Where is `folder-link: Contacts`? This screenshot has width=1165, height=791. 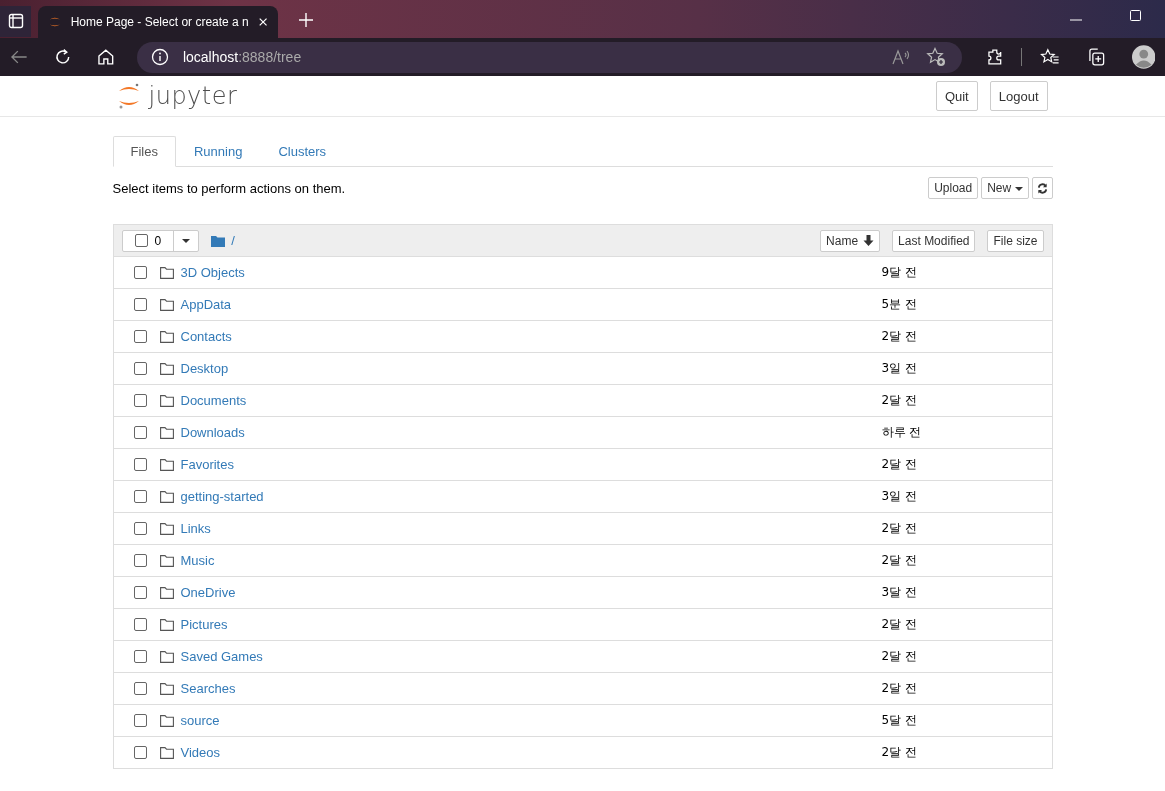 folder-link: Contacts is located at coordinates (206, 336).